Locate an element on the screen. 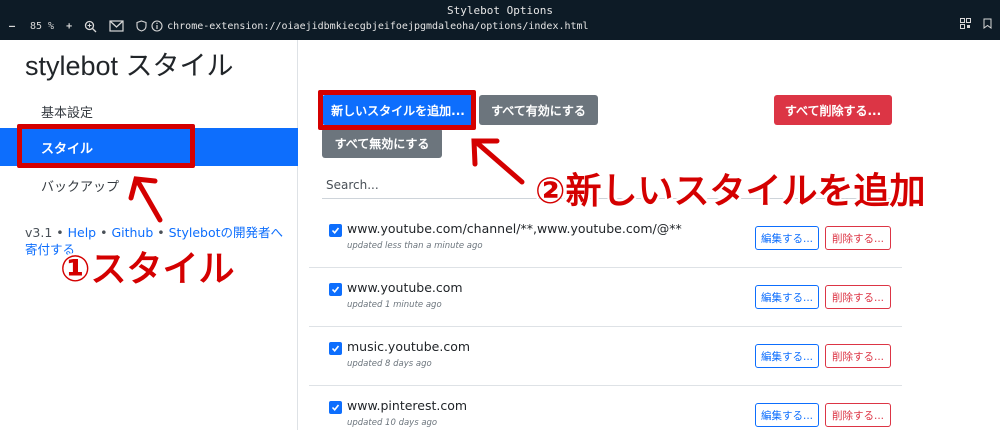  style-url: www.pinterest.com is located at coordinates (407, 405).